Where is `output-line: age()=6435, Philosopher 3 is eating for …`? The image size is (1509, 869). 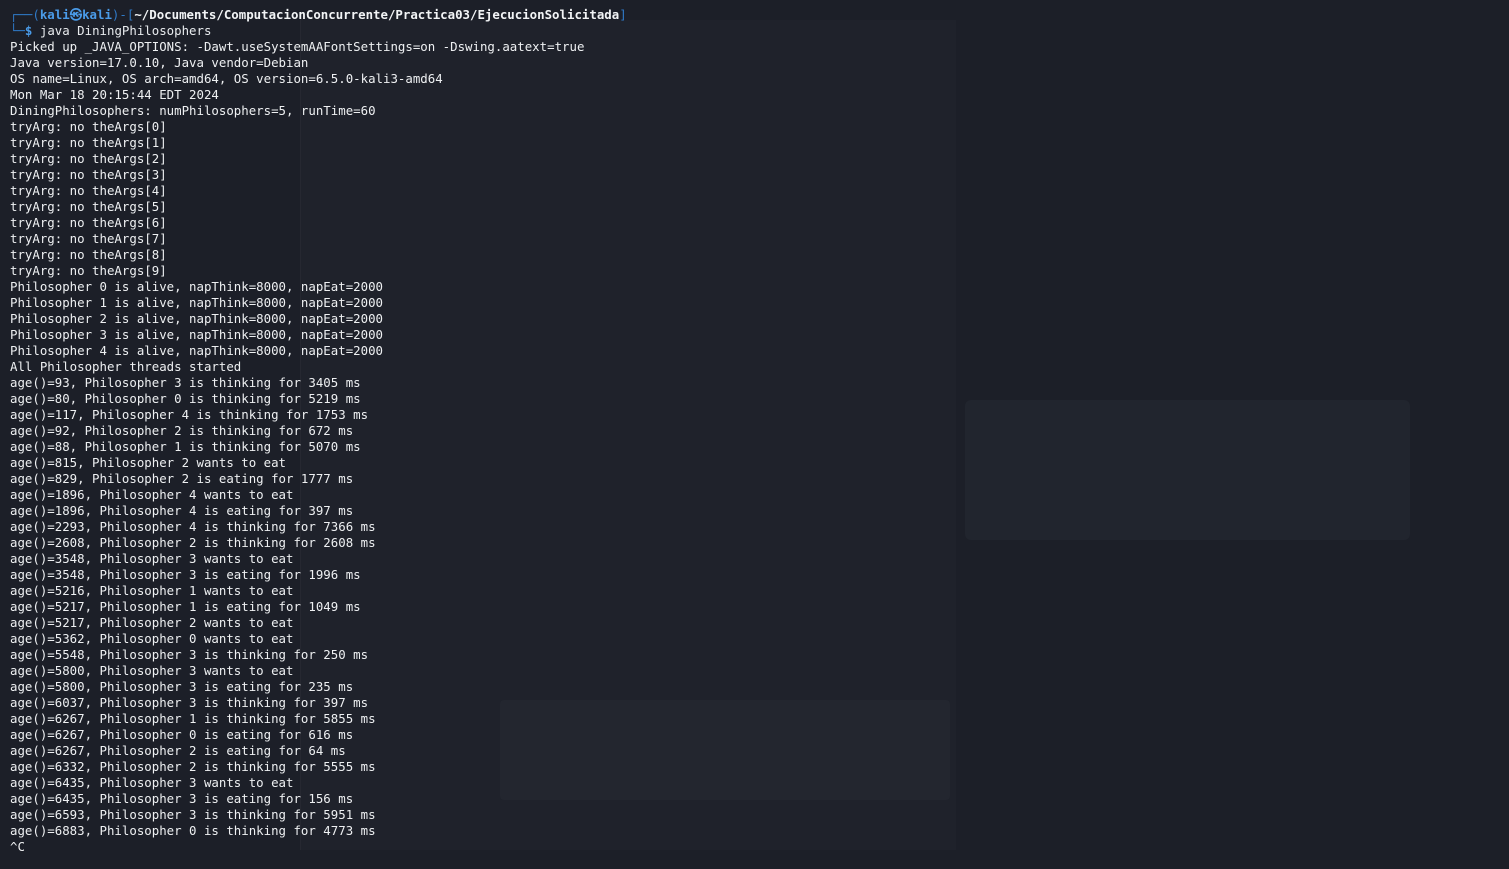
output-line: age()=6435, Philosopher 3 is eating for … is located at coordinates (182, 798).